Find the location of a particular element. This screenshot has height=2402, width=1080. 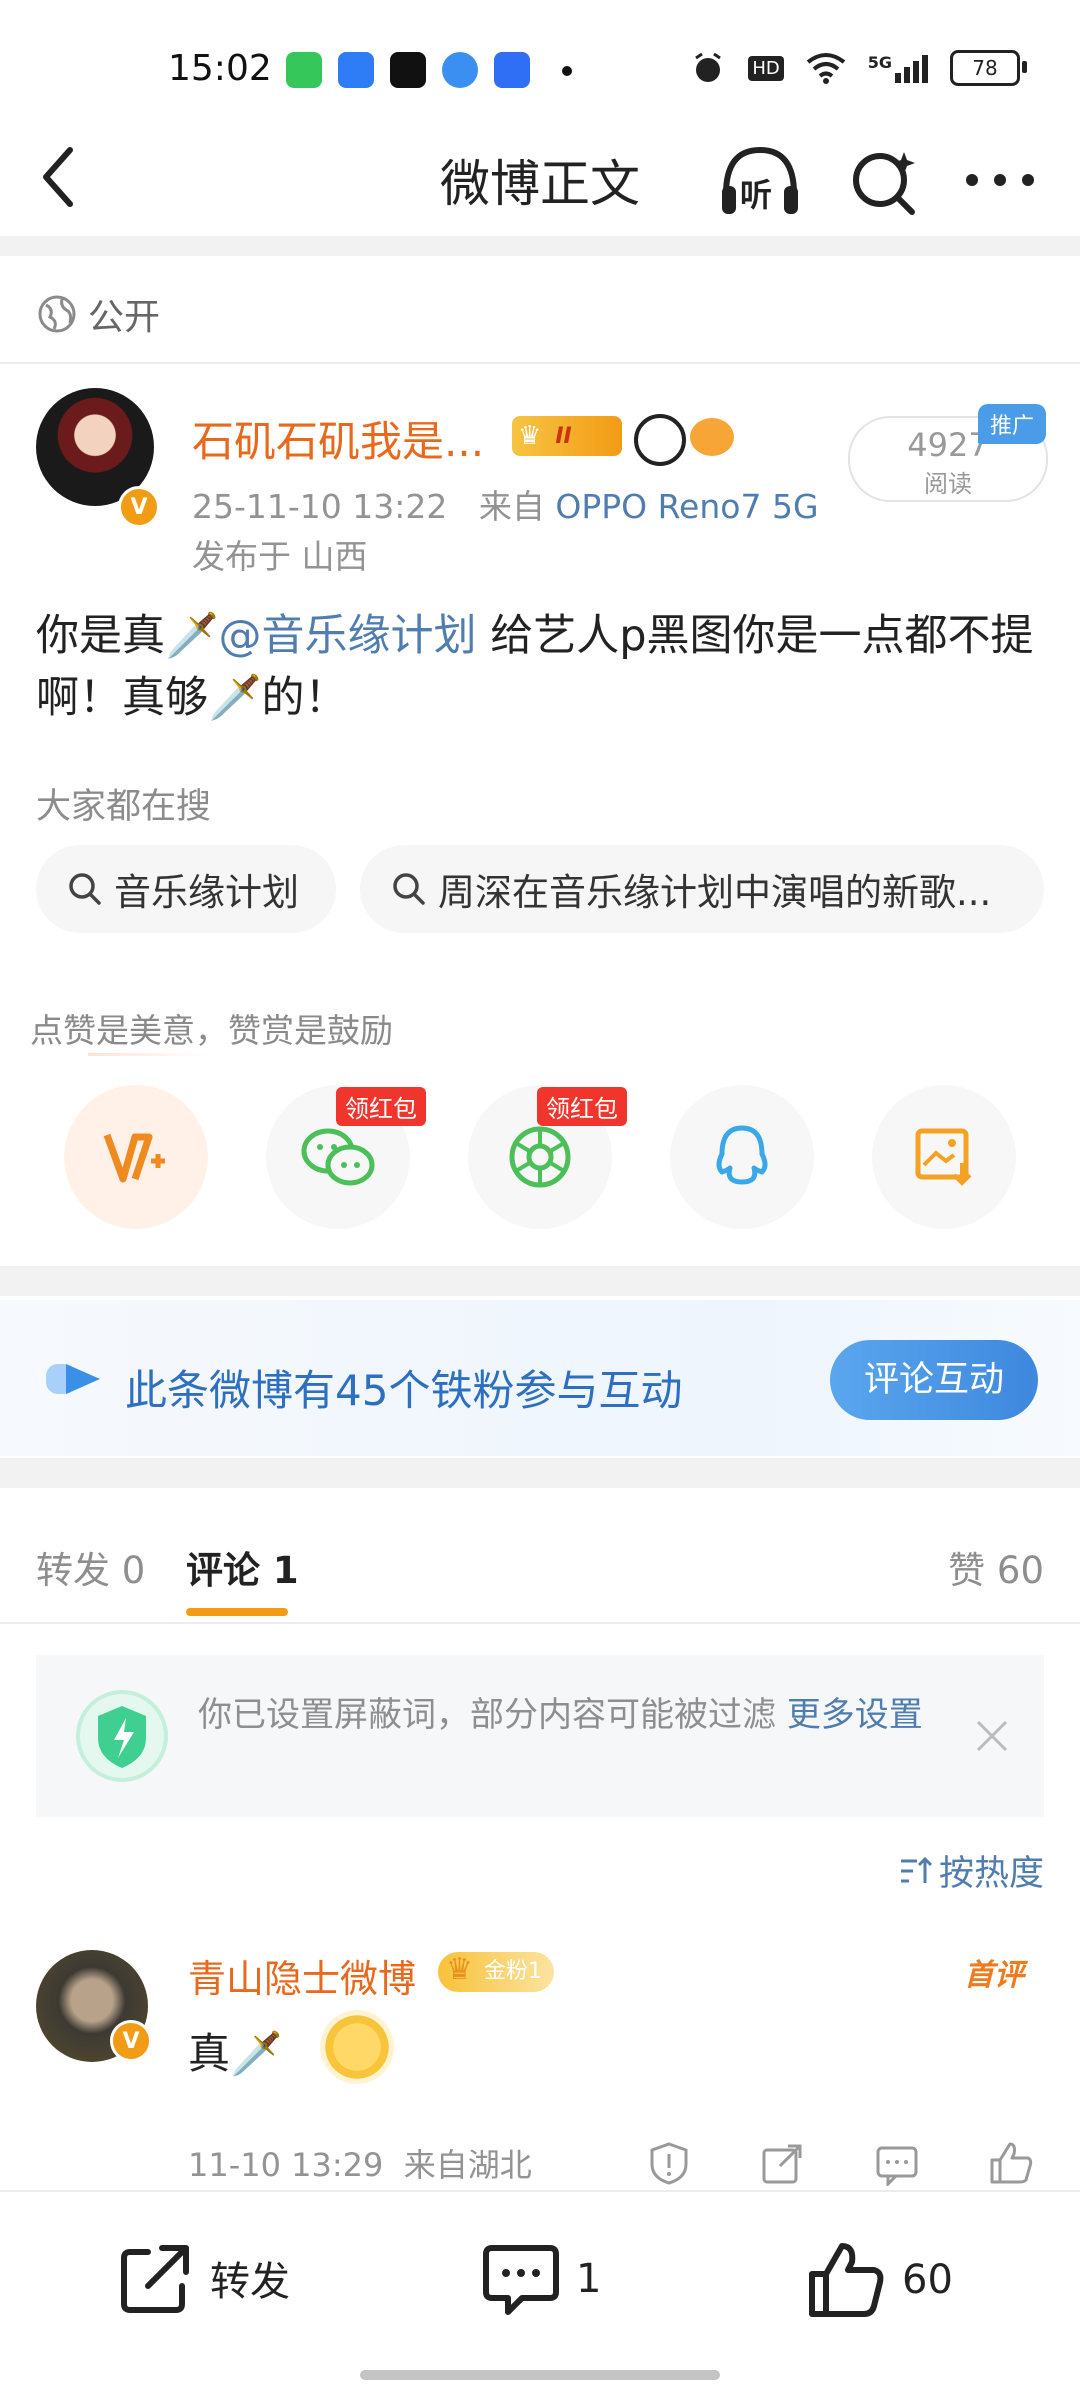

visibility-row: 公开 is located at coordinates (98, 314).